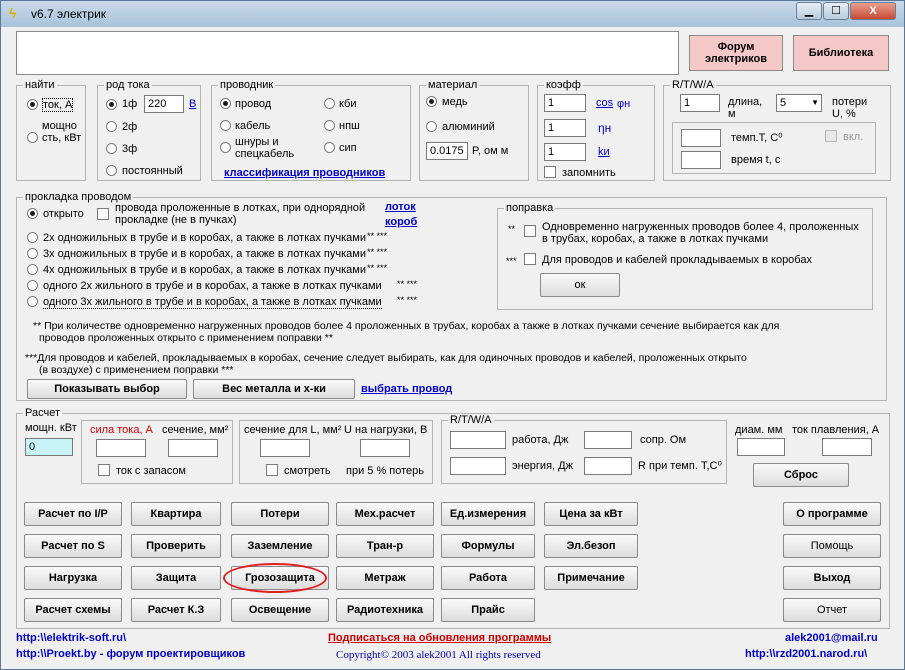  I want to click on kbi-label: кби, so click(348, 104).